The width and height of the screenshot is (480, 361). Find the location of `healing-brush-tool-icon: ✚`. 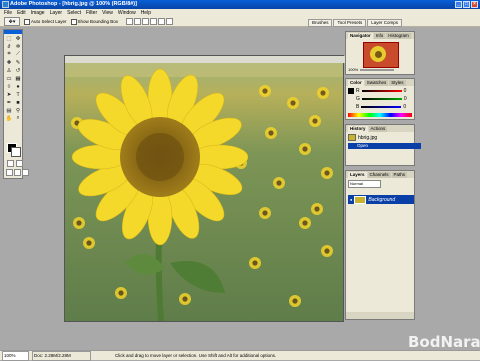

healing-brush-tool-icon: ✚ is located at coordinates (9, 62).